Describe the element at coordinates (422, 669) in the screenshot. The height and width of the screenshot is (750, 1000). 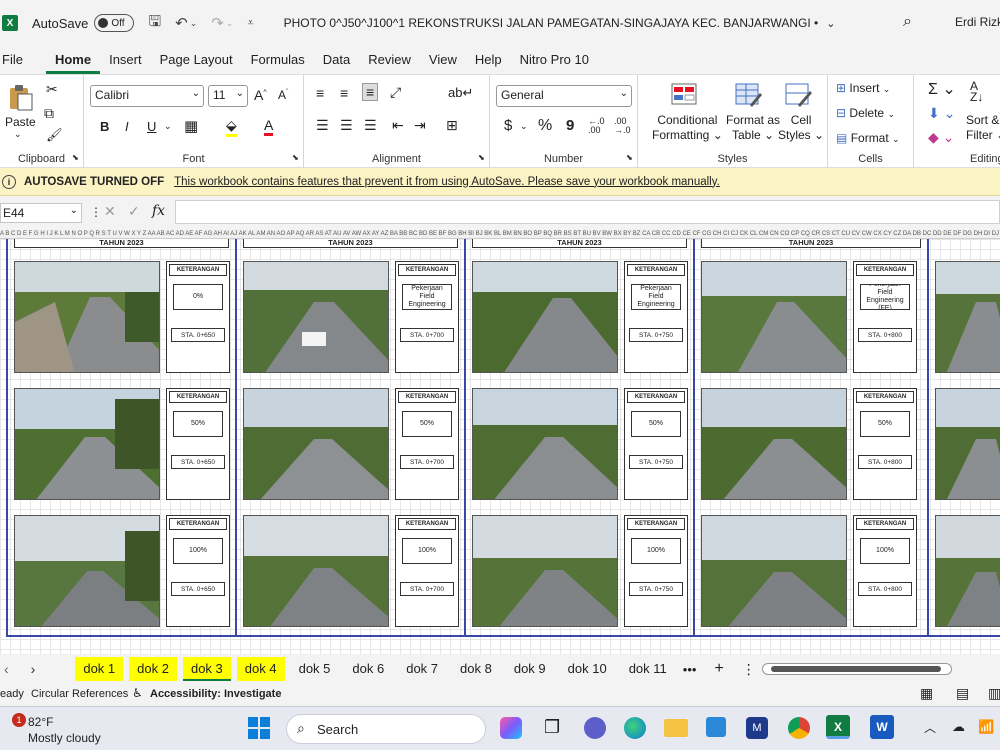
I see `sheet-tab-dok-7: dok 7` at that location.